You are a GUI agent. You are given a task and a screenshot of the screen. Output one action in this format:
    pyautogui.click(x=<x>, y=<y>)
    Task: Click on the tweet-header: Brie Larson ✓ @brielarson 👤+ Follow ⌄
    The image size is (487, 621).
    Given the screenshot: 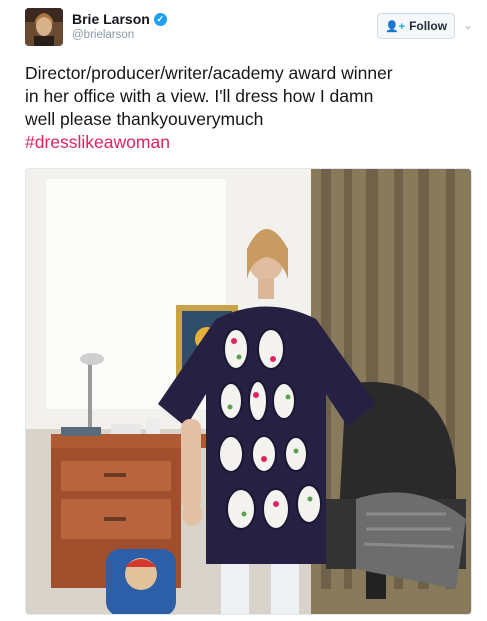 What is the action you would take?
    pyautogui.click(x=250, y=28)
    